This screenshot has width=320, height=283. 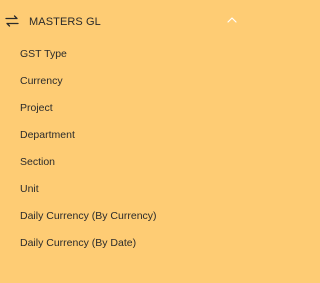 I want to click on menu-item-currency: Currency, so click(x=123, y=81).